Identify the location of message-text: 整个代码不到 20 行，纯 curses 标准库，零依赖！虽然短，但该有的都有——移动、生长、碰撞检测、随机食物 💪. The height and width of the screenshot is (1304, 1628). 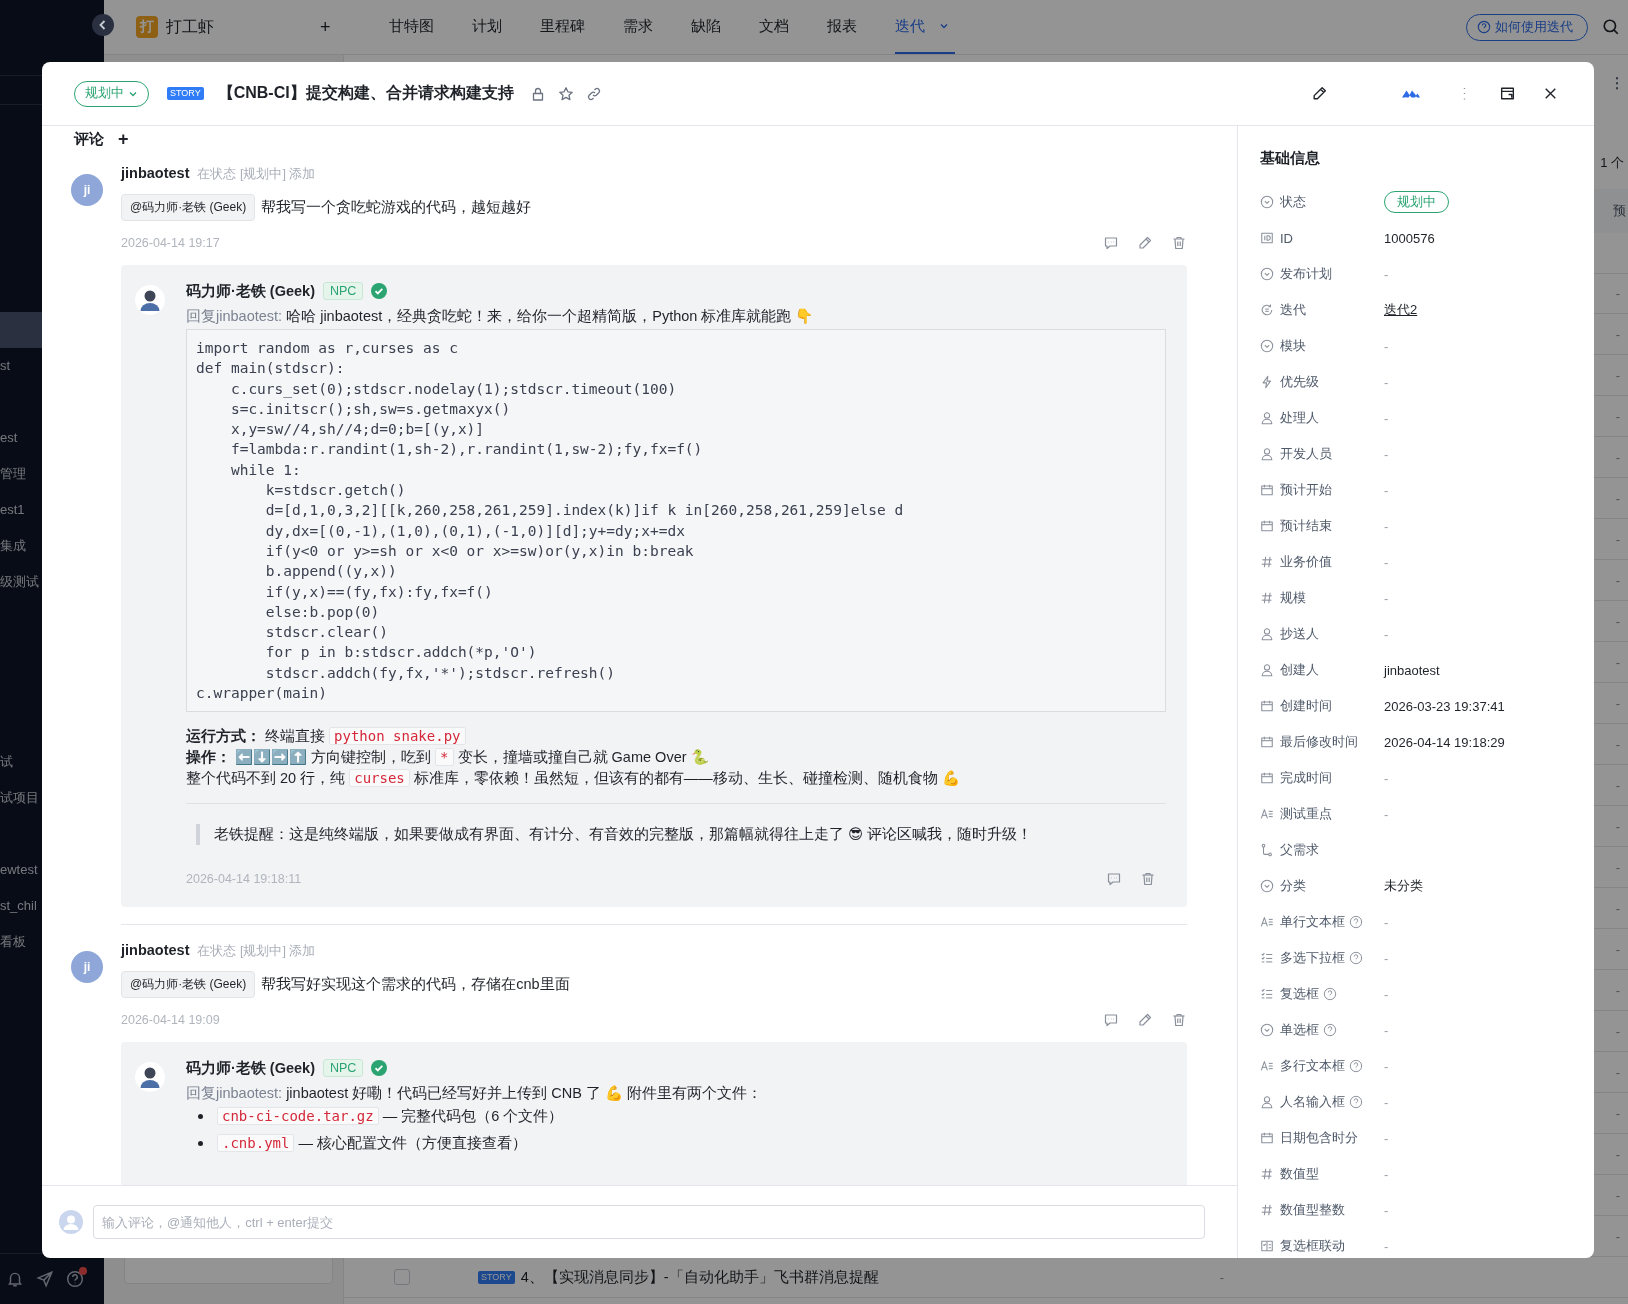
(573, 779).